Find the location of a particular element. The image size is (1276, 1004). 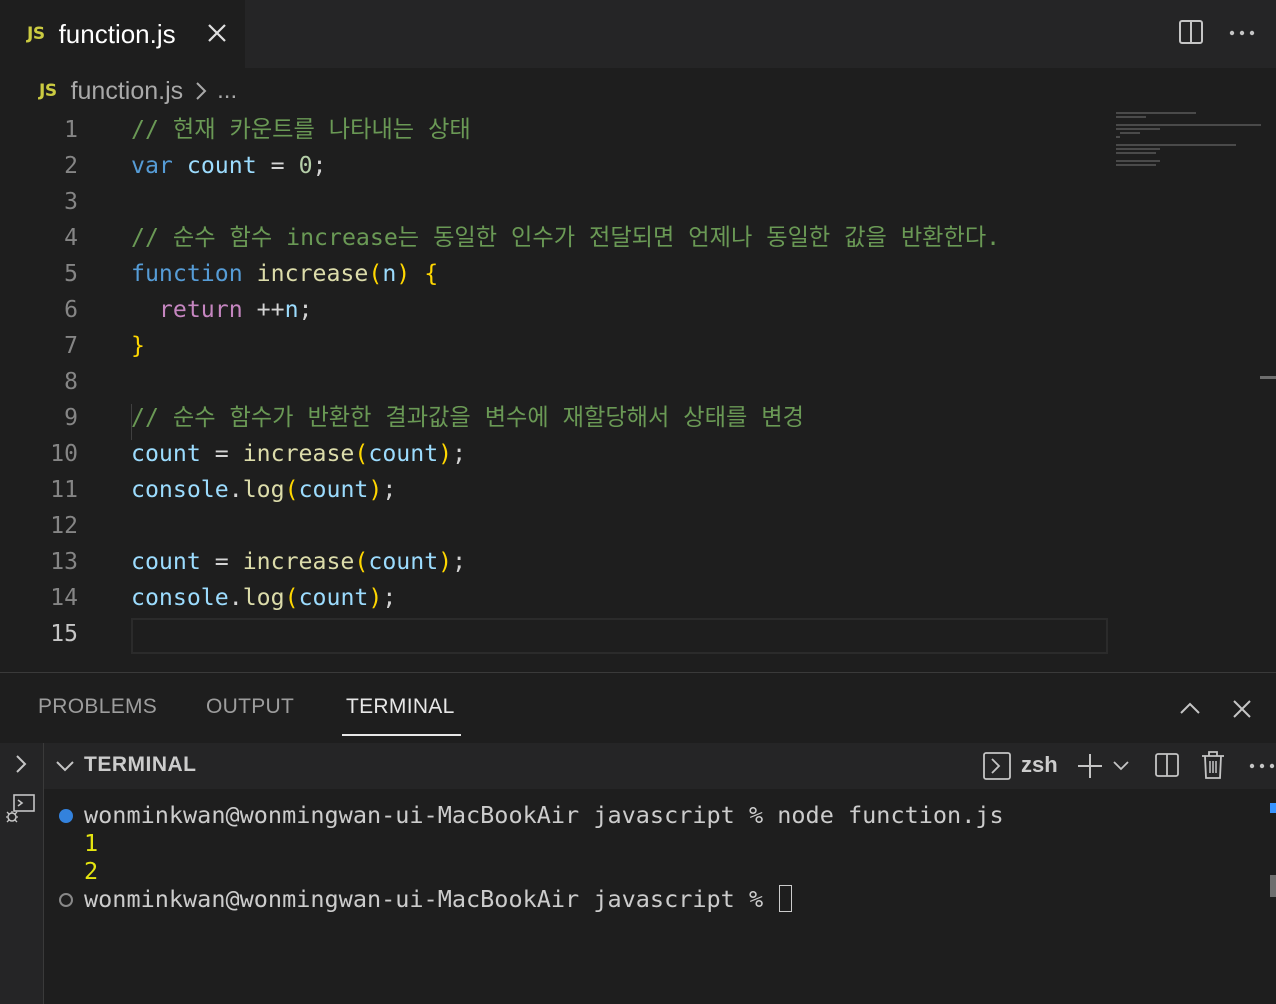

code-text: console.log(count); is located at coordinates (263, 490).